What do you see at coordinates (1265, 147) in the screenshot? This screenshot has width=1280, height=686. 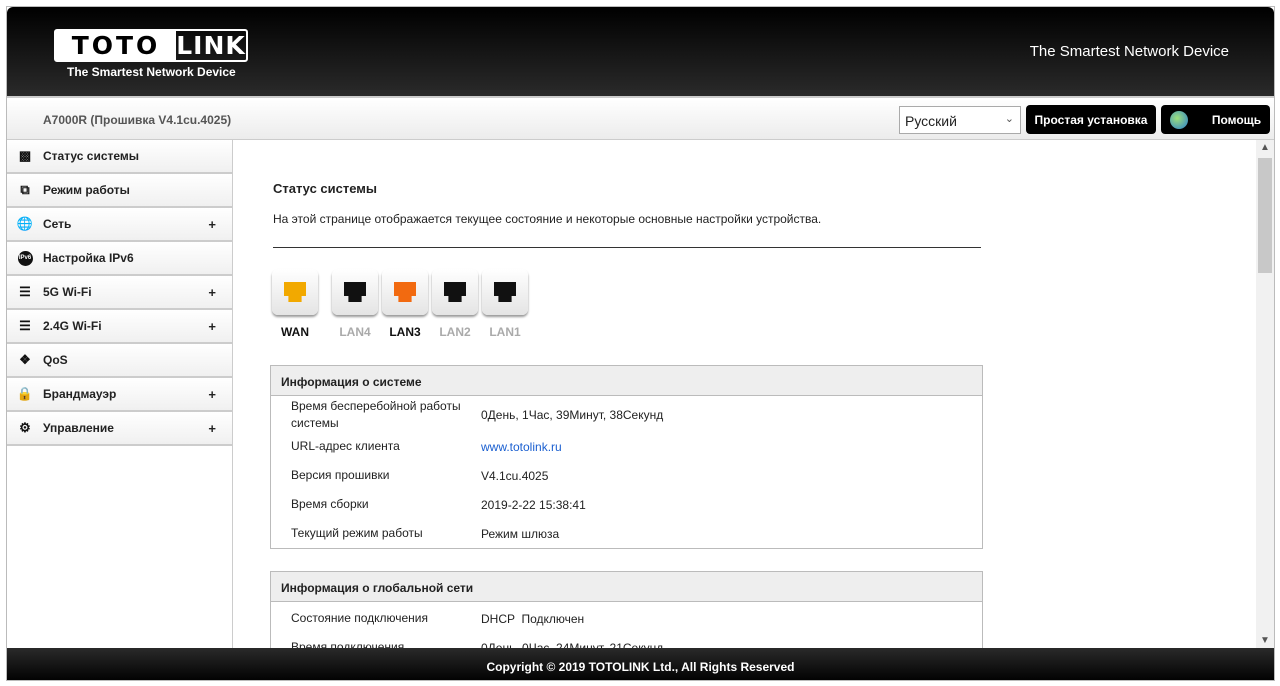 I see `scroll-up-icon: ▲` at bounding box center [1265, 147].